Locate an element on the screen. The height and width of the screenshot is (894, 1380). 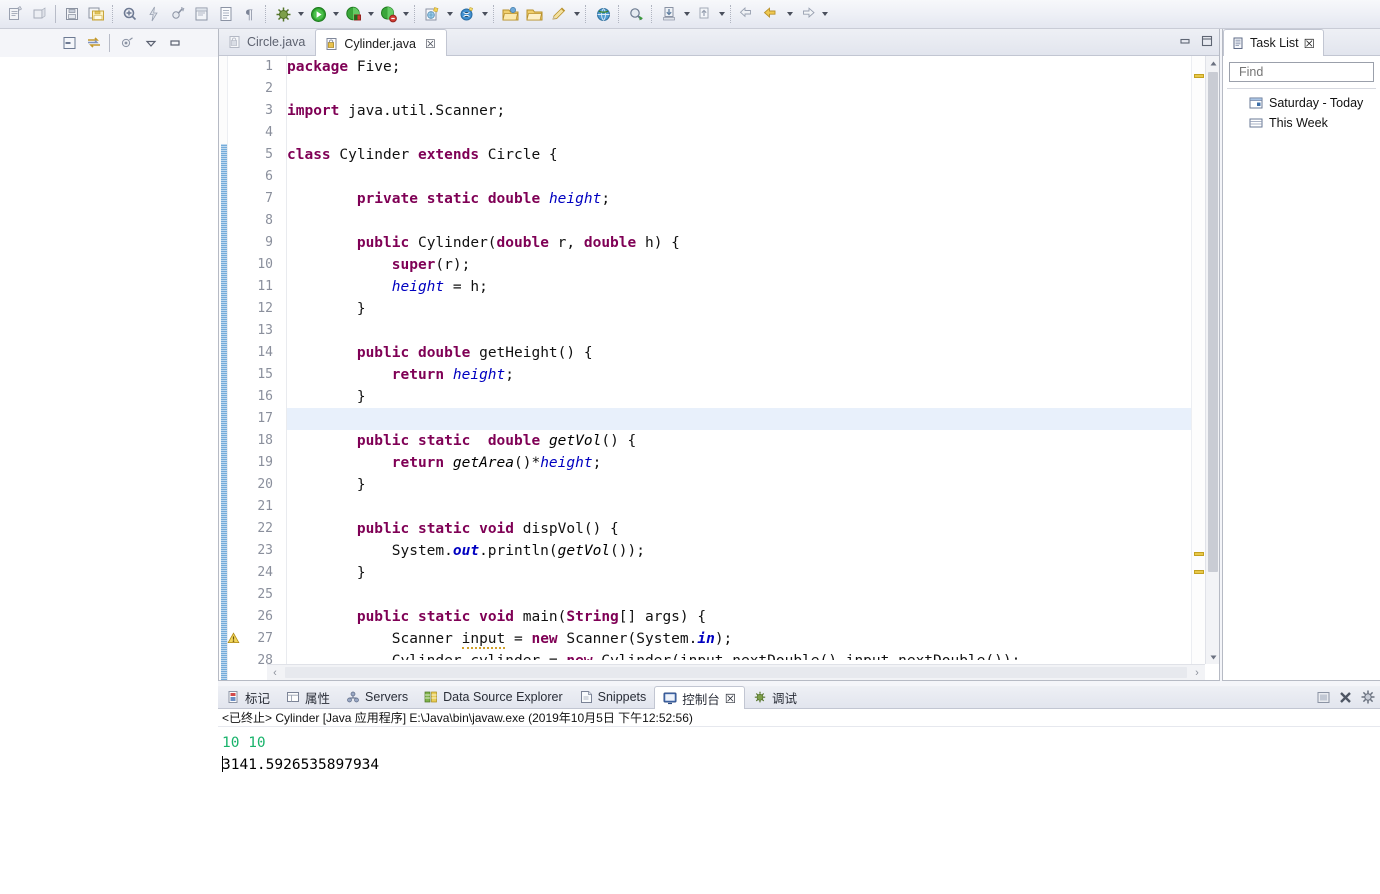
editor-tab-cylinder-java: Cylinder.java ☒ is located at coordinates (381, 42).